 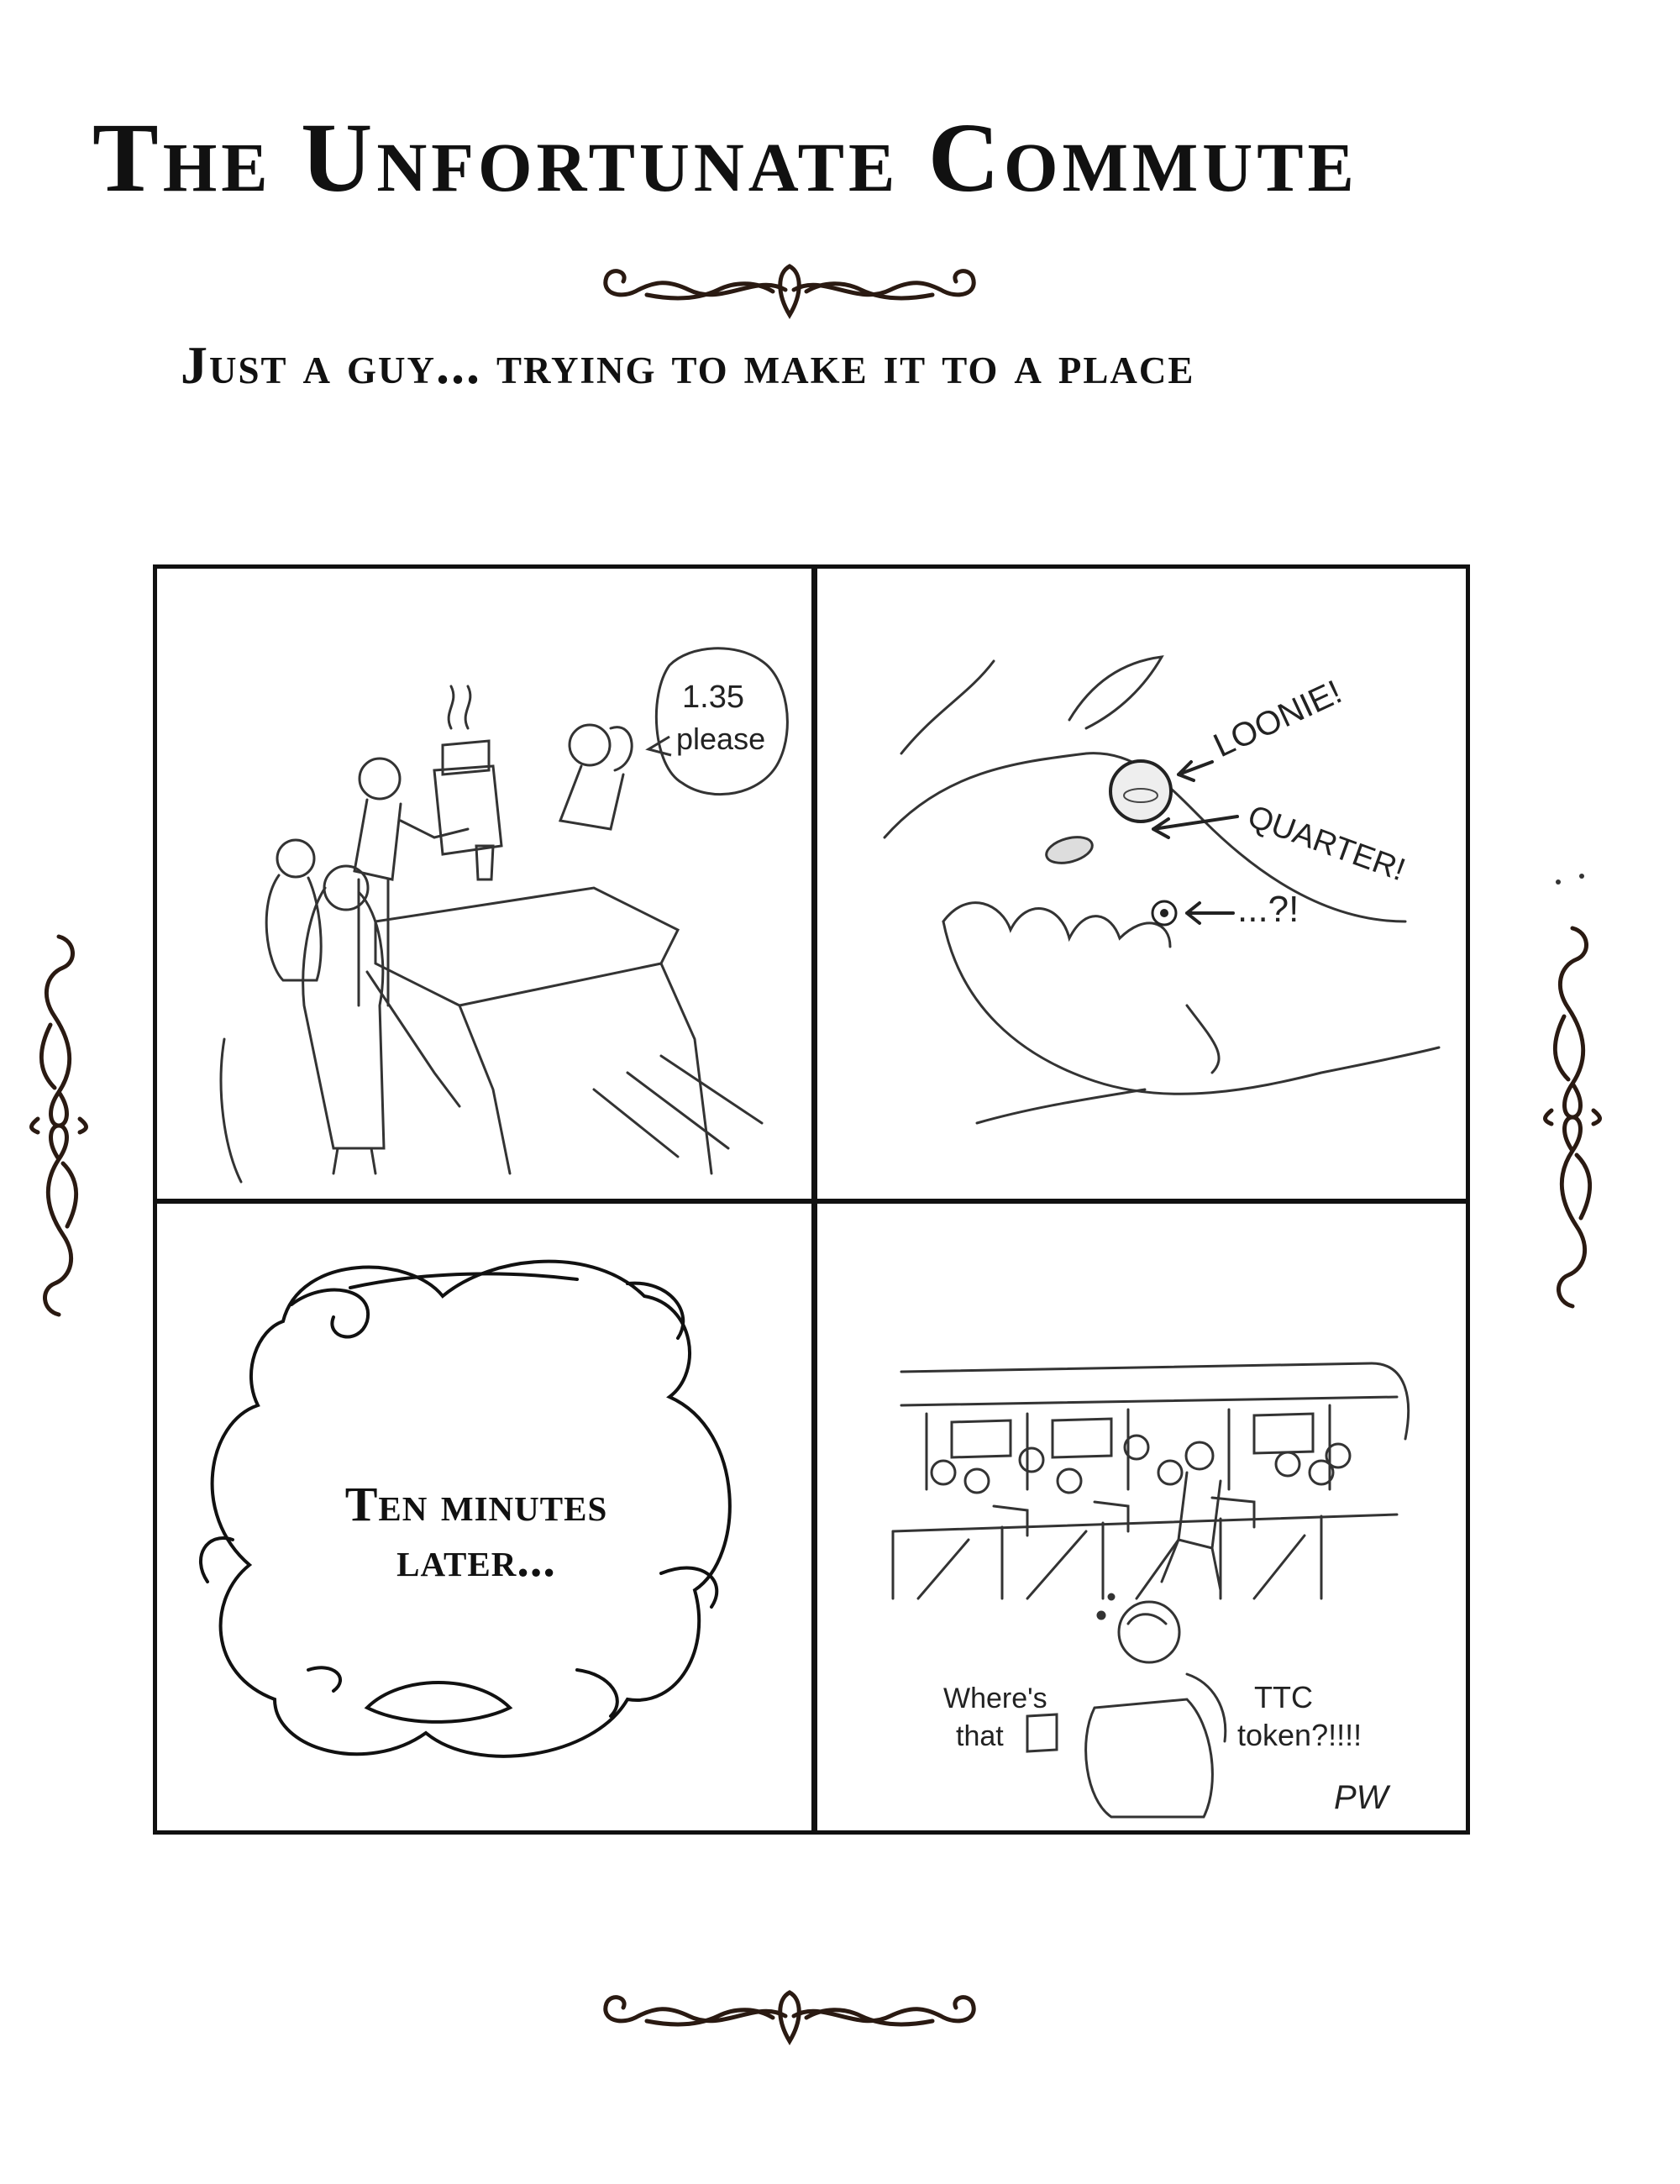 I want to click on panel-subway-turnstiles: Where's that TTC token?!!!! PW, so click(x=1141, y=1517).